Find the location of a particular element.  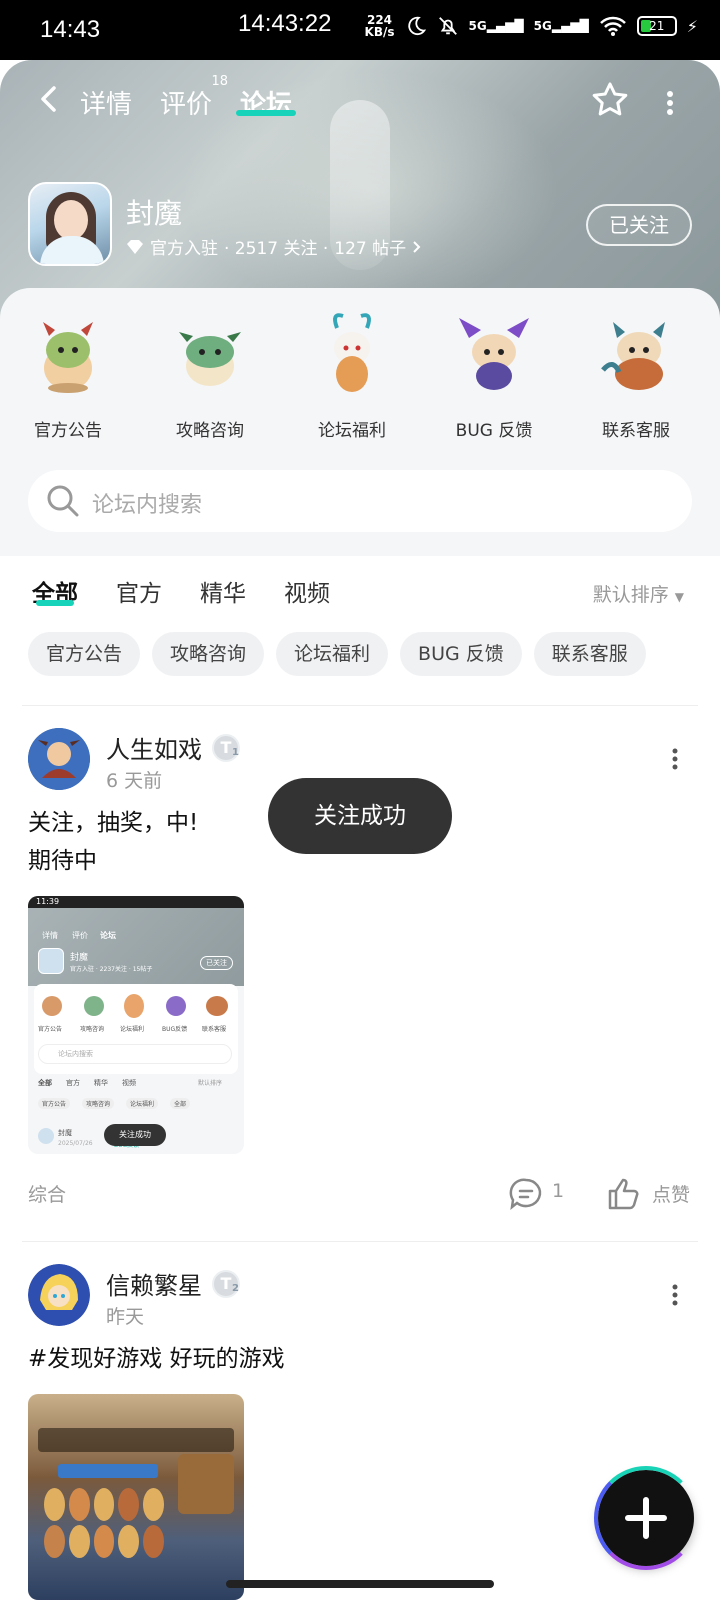

comment-icon is located at coordinates (526, 1194).